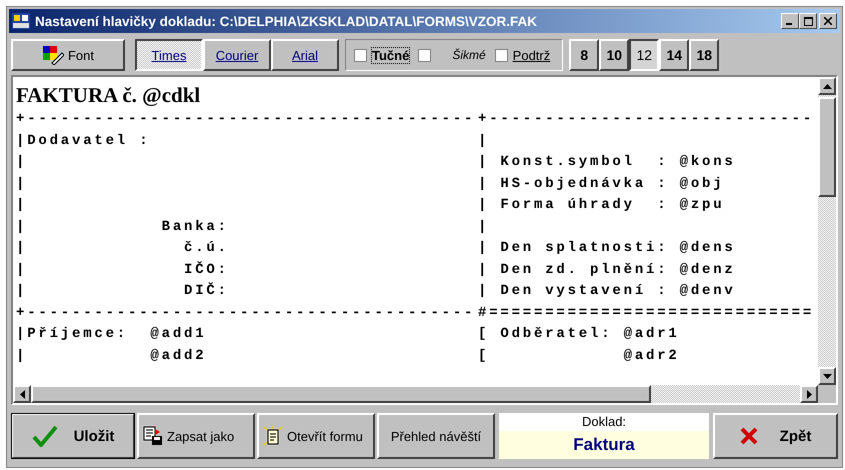  Describe the element at coordinates (286, 21) in the screenshot. I see `window-title: Nastavení hlavičky dokladu: C:\DELPHIA\ZKSKLAD\DATAL\FORMS\VZOR.FAK` at that location.